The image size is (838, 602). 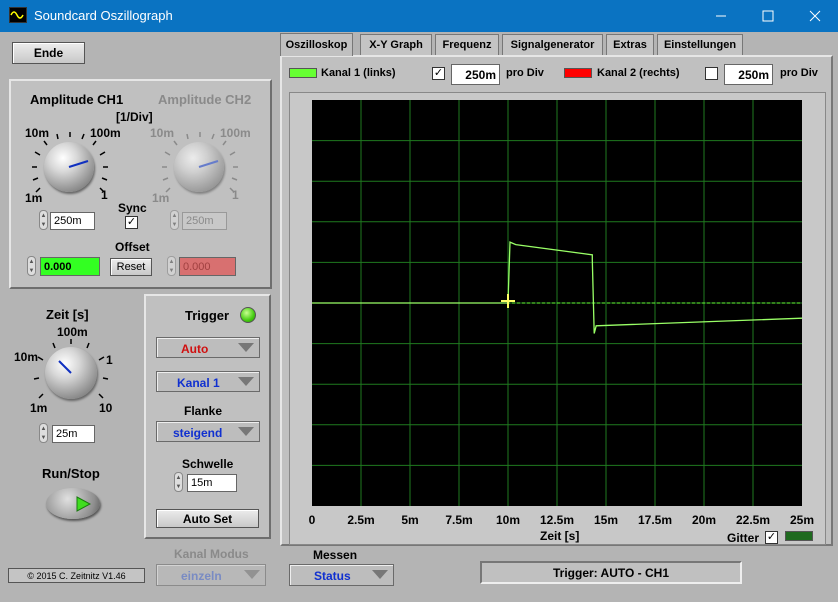 I want to click on maximize-button, so click(x=768, y=16).